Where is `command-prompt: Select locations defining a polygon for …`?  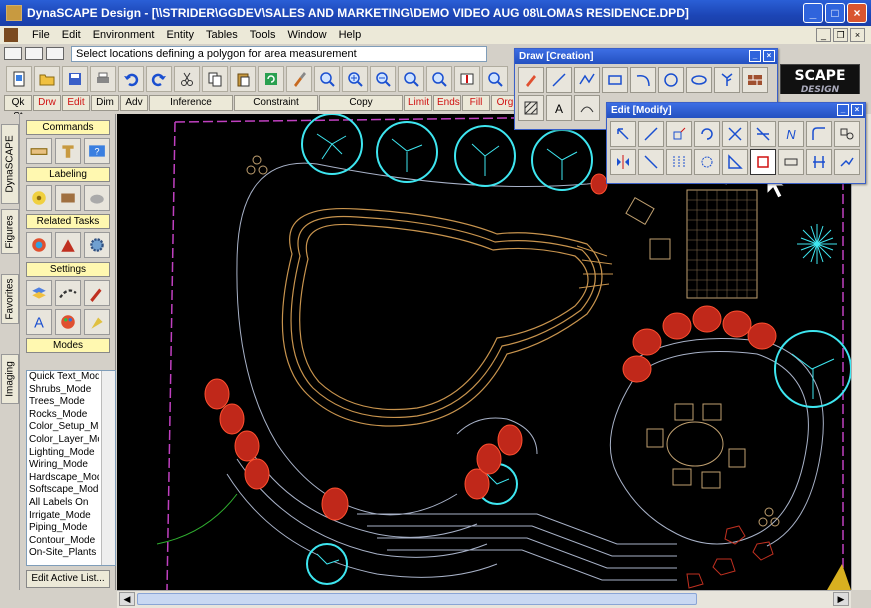
command-prompt: Select locations defining a polygon for … is located at coordinates (279, 53).